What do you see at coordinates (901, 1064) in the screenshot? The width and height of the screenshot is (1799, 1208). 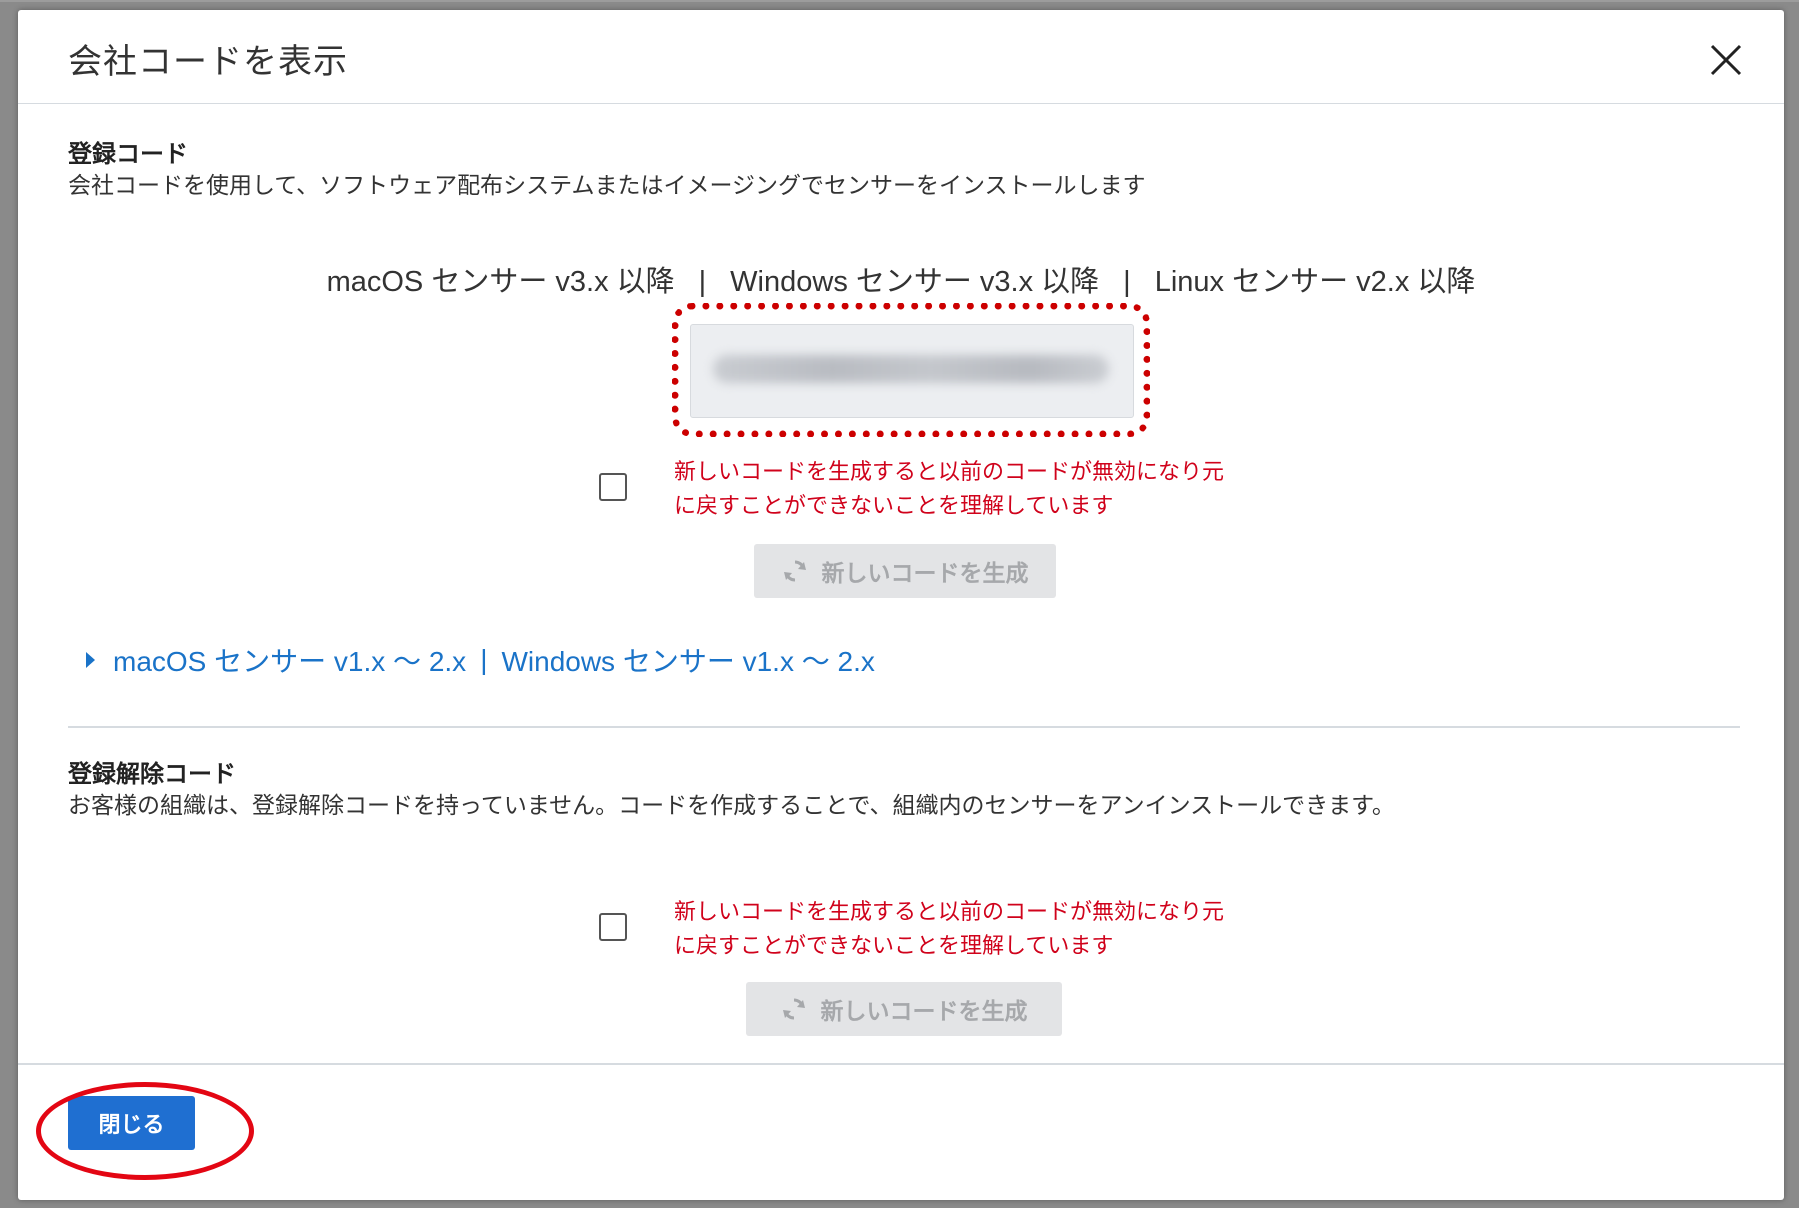 I see `footer-divider` at bounding box center [901, 1064].